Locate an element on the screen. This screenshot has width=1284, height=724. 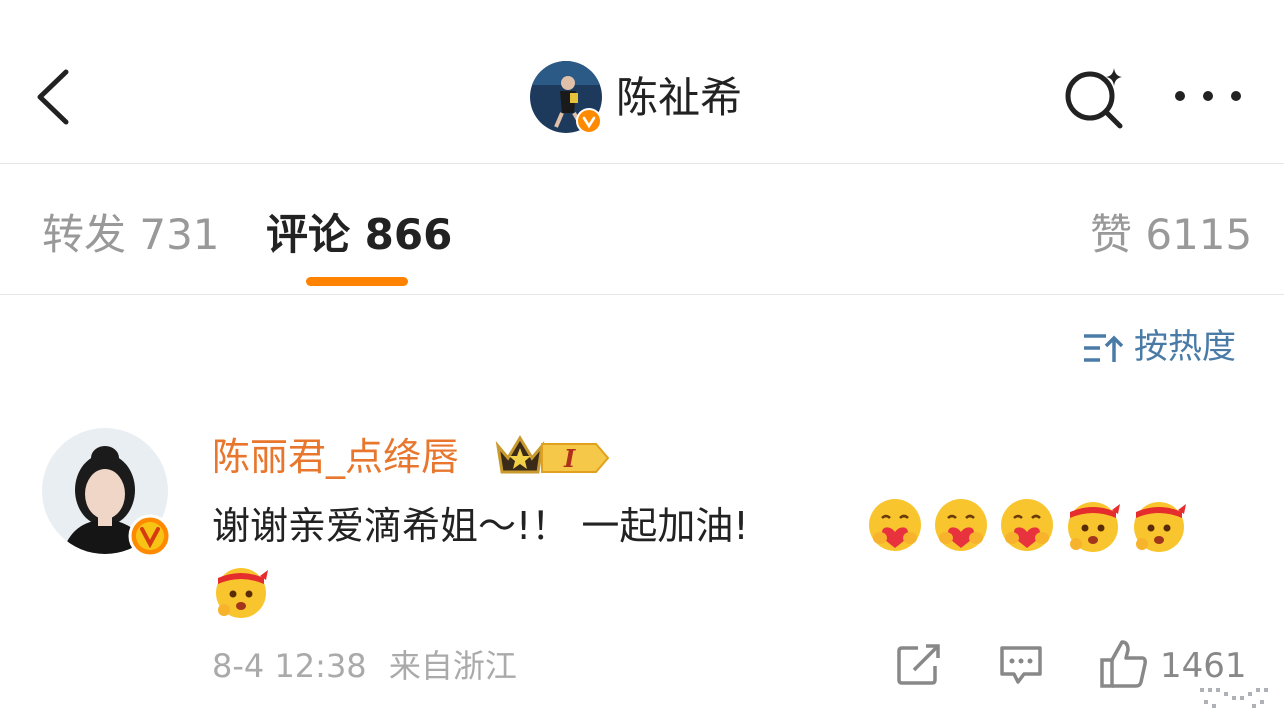
search-sparkle-icon is located at coordinates (1095, 97).